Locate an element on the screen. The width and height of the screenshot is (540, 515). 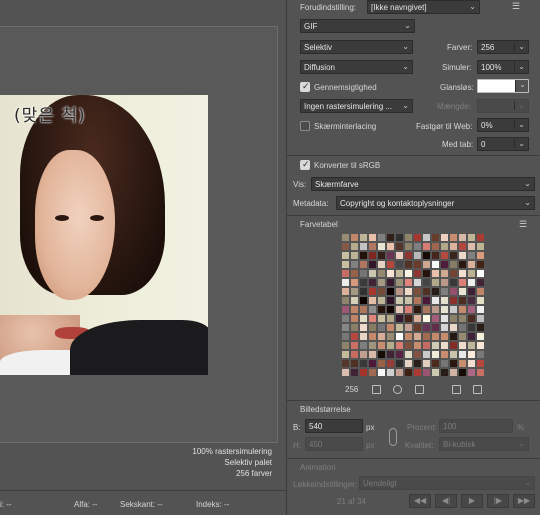
map-color-icon is located at coordinates (376, 389).